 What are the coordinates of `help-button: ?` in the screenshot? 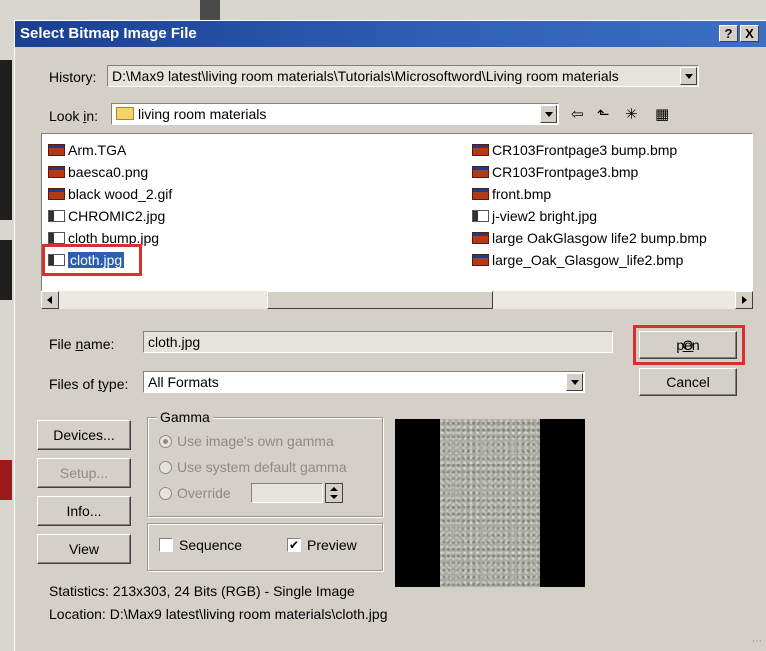 It's located at (728, 33).